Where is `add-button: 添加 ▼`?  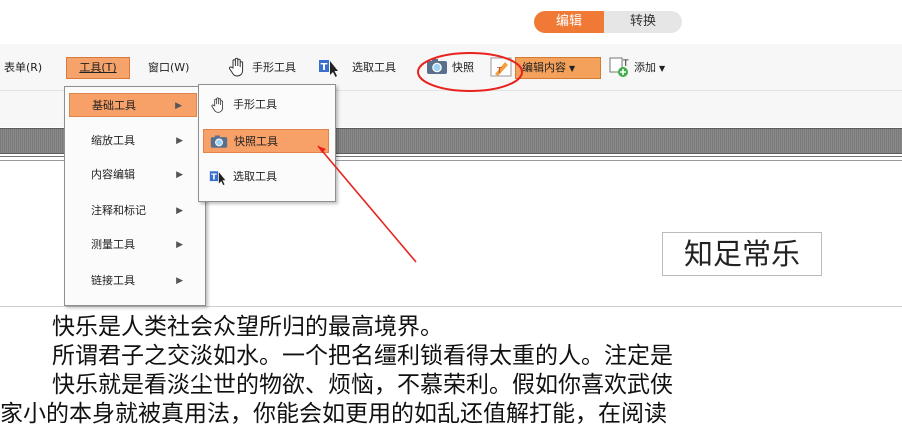 add-button: 添加 ▼ is located at coordinates (649, 68).